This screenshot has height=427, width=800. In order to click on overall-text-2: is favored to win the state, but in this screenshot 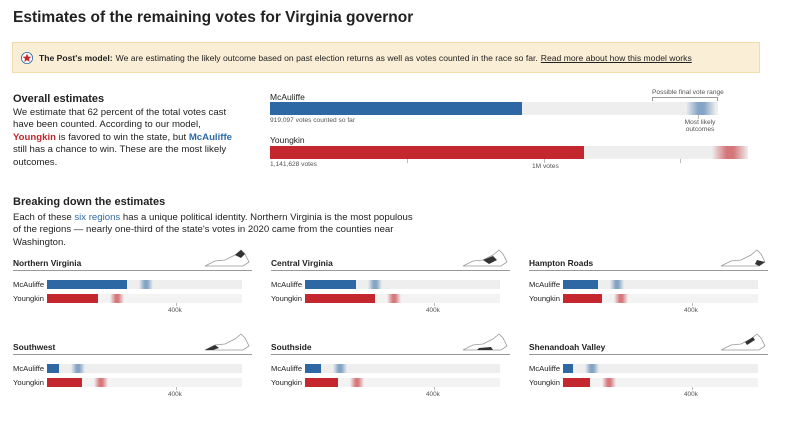, I will do `click(122, 137)`.